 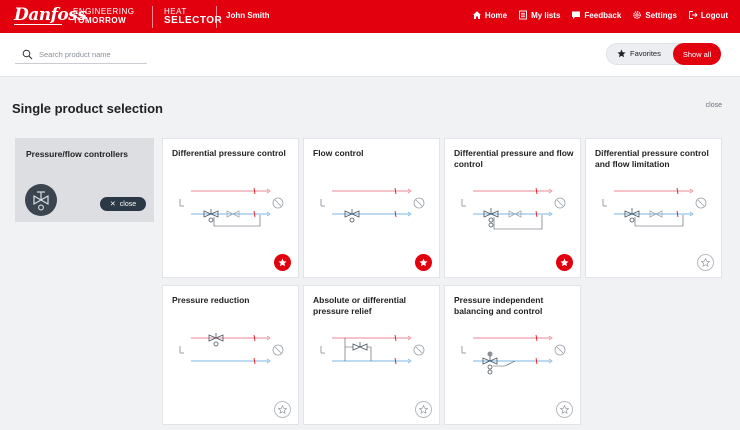 I want to click on list-icon, so click(x=523, y=15).